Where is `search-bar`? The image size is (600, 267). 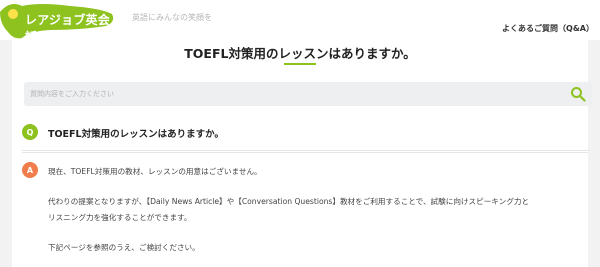
search-bar is located at coordinates (308, 94).